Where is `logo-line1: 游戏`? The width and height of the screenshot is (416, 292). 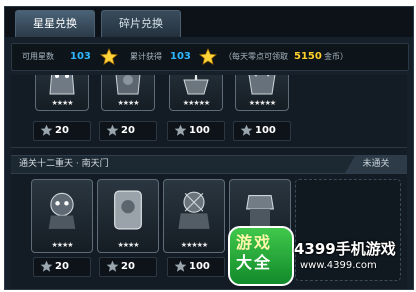 logo-line1: 游戏 is located at coordinates (254, 242).